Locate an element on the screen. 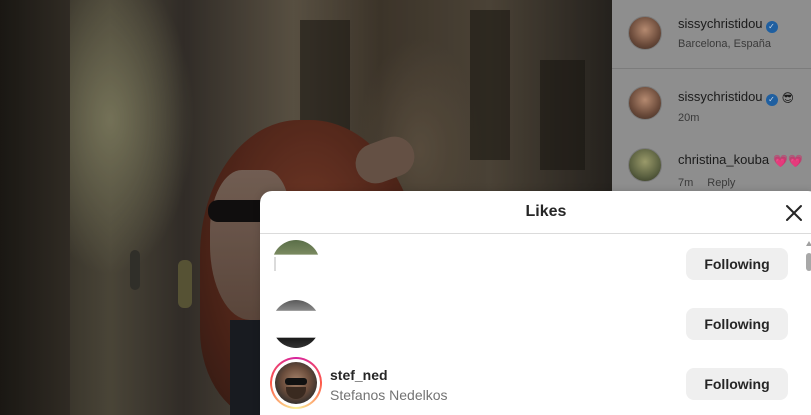 This screenshot has height=415, width=811. placeholder-bar is located at coordinates (275, 264).